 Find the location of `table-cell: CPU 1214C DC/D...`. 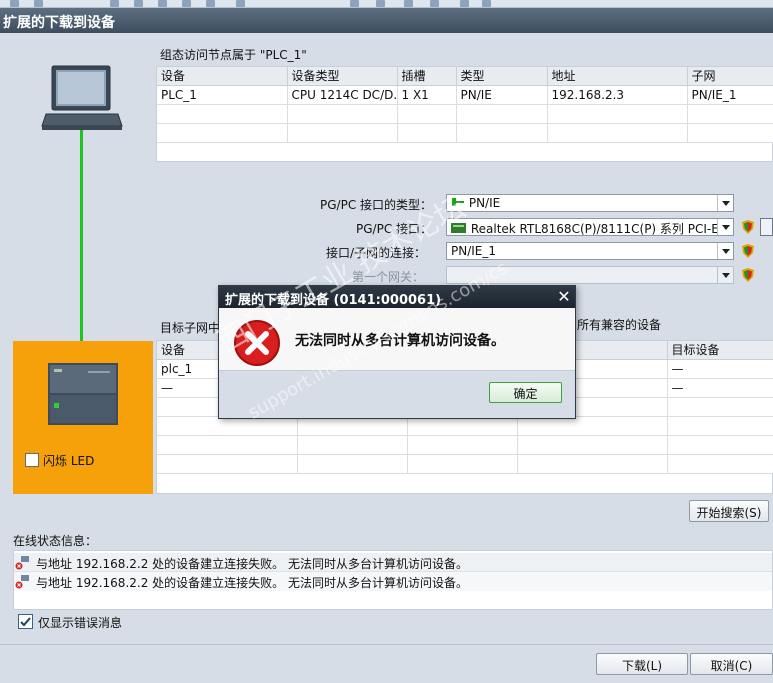

table-cell: CPU 1214C DC/D... is located at coordinates (342, 95).